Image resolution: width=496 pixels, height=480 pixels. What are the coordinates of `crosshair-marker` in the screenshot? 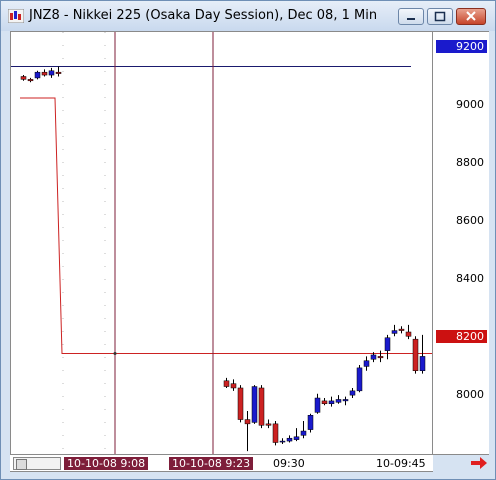 It's located at (115, 354).